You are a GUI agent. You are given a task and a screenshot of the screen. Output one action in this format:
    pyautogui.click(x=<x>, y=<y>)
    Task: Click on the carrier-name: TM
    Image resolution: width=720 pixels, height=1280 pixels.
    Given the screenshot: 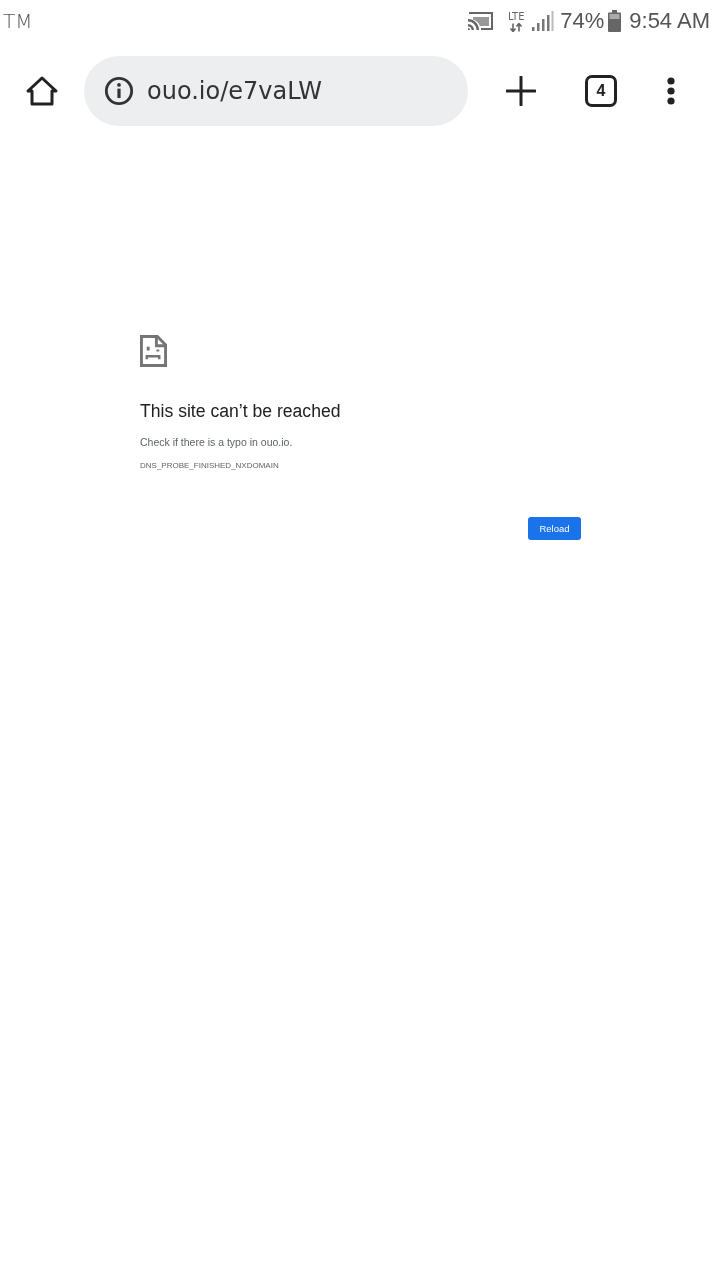 What is the action you would take?
    pyautogui.click(x=18, y=21)
    